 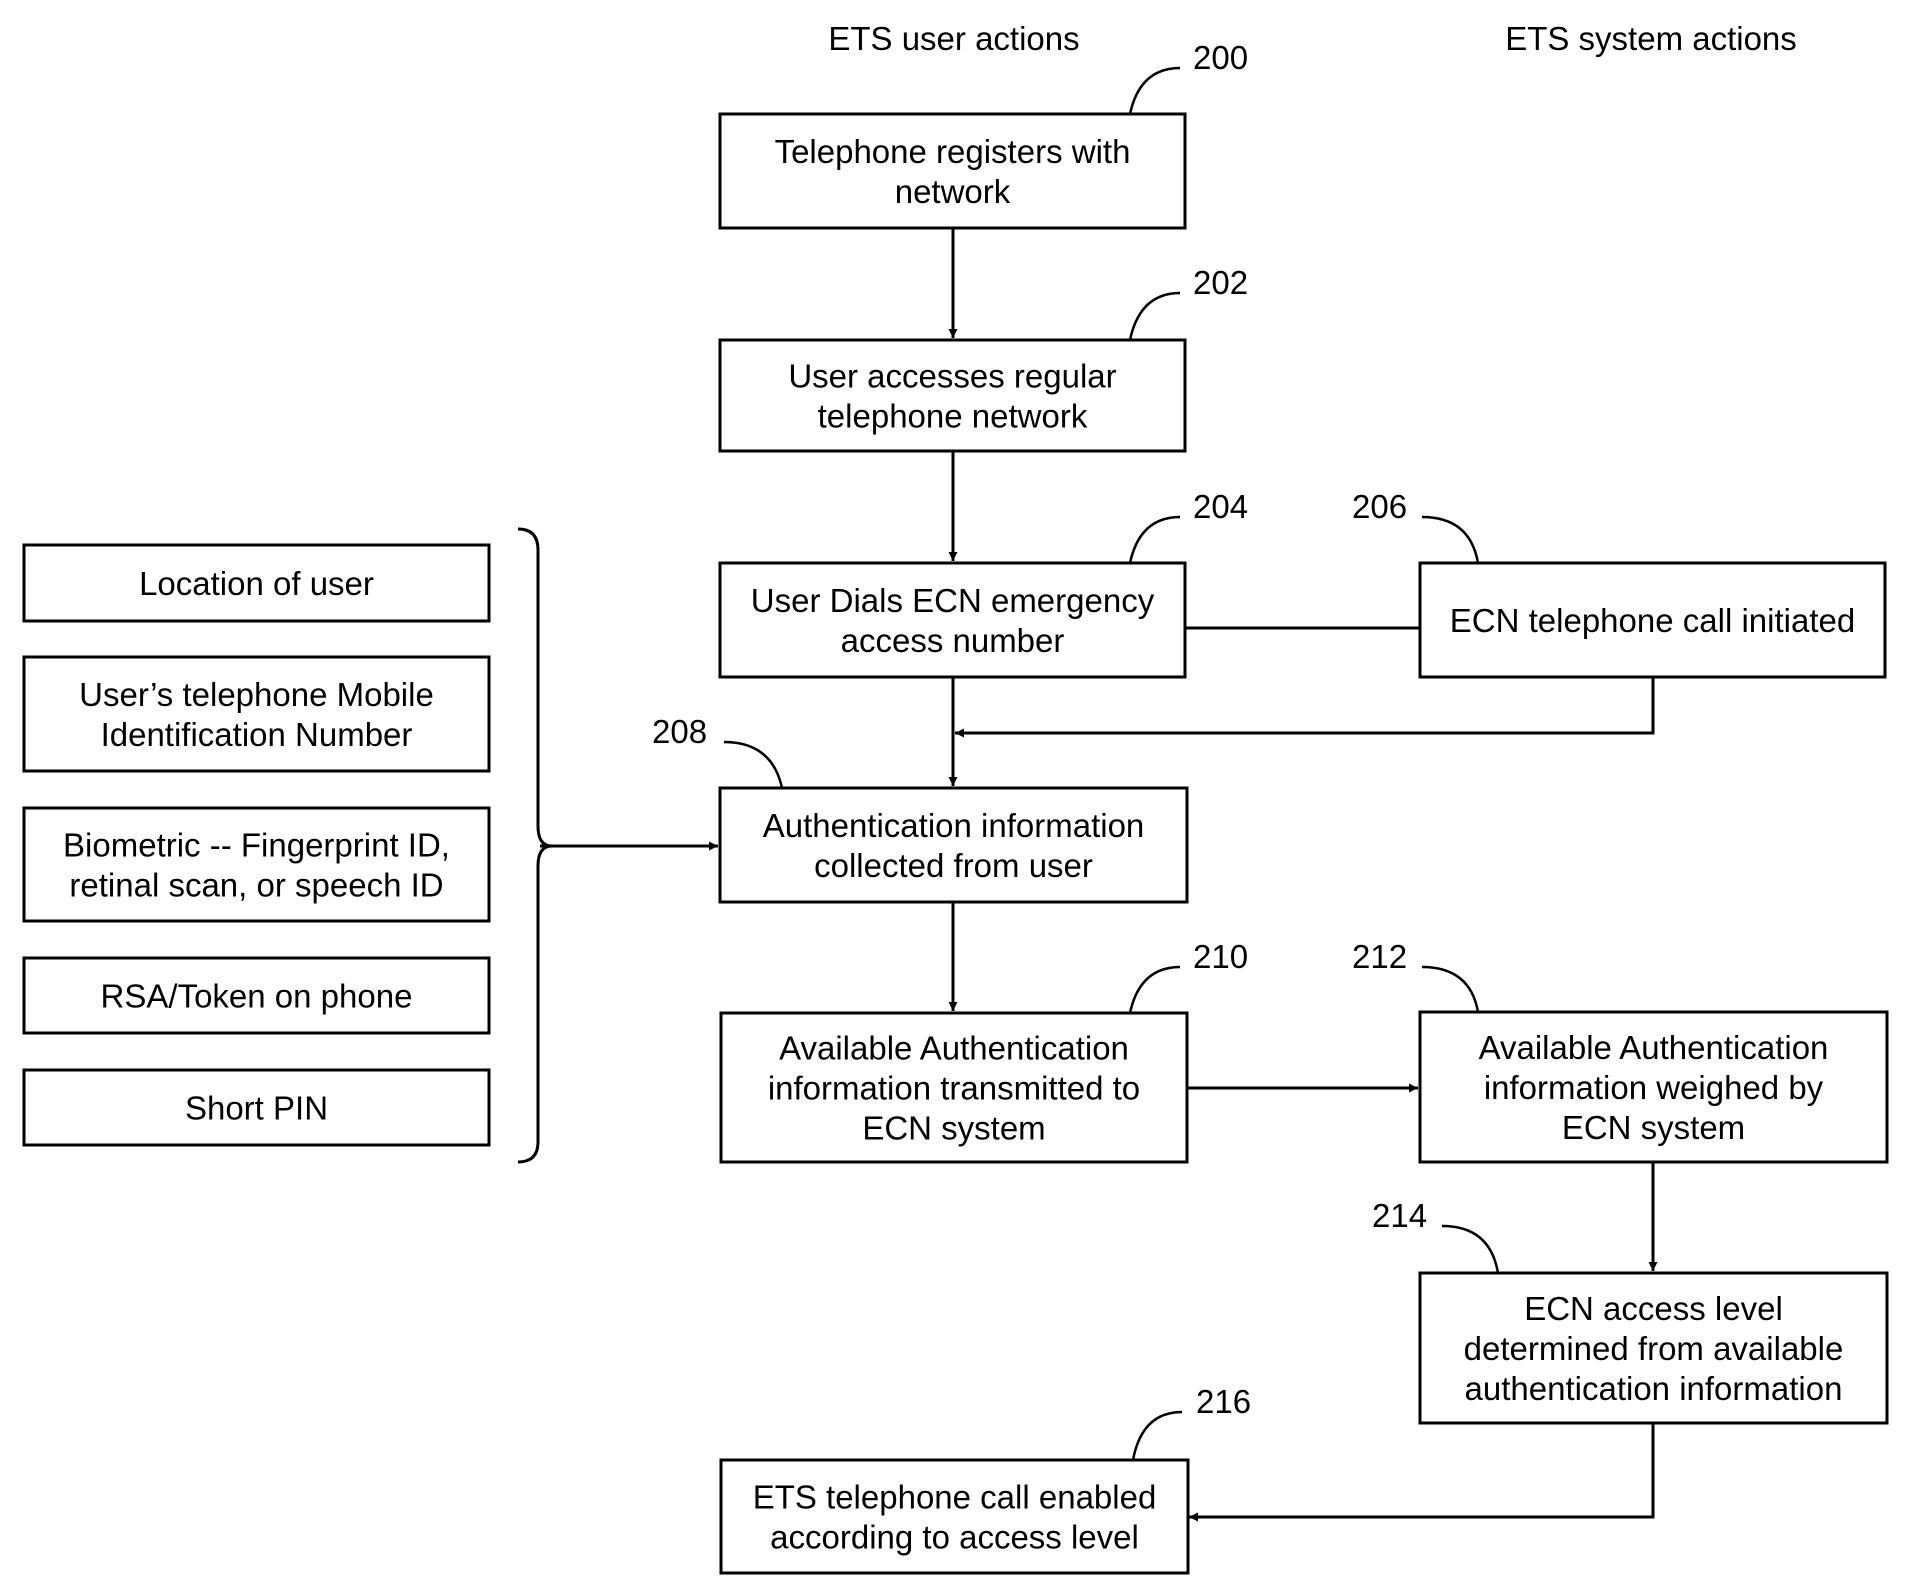 I want to click on box-text-line: access number, so click(x=953, y=640).